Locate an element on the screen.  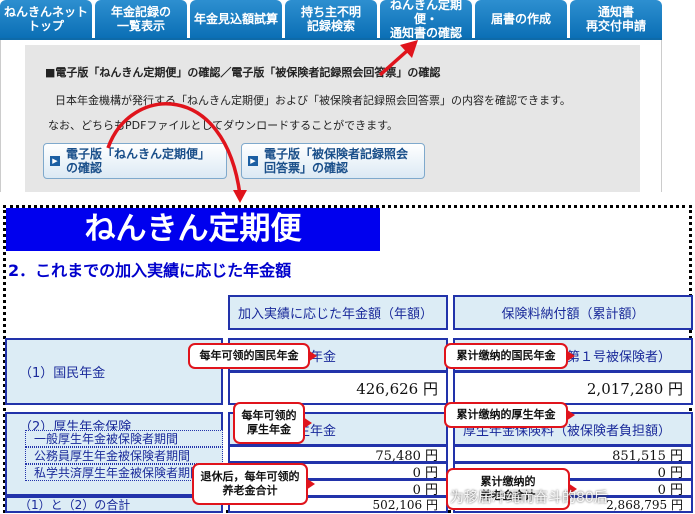
callout-employee-pension: 每年可领的 厚生年金 is located at coordinates (272, 423).